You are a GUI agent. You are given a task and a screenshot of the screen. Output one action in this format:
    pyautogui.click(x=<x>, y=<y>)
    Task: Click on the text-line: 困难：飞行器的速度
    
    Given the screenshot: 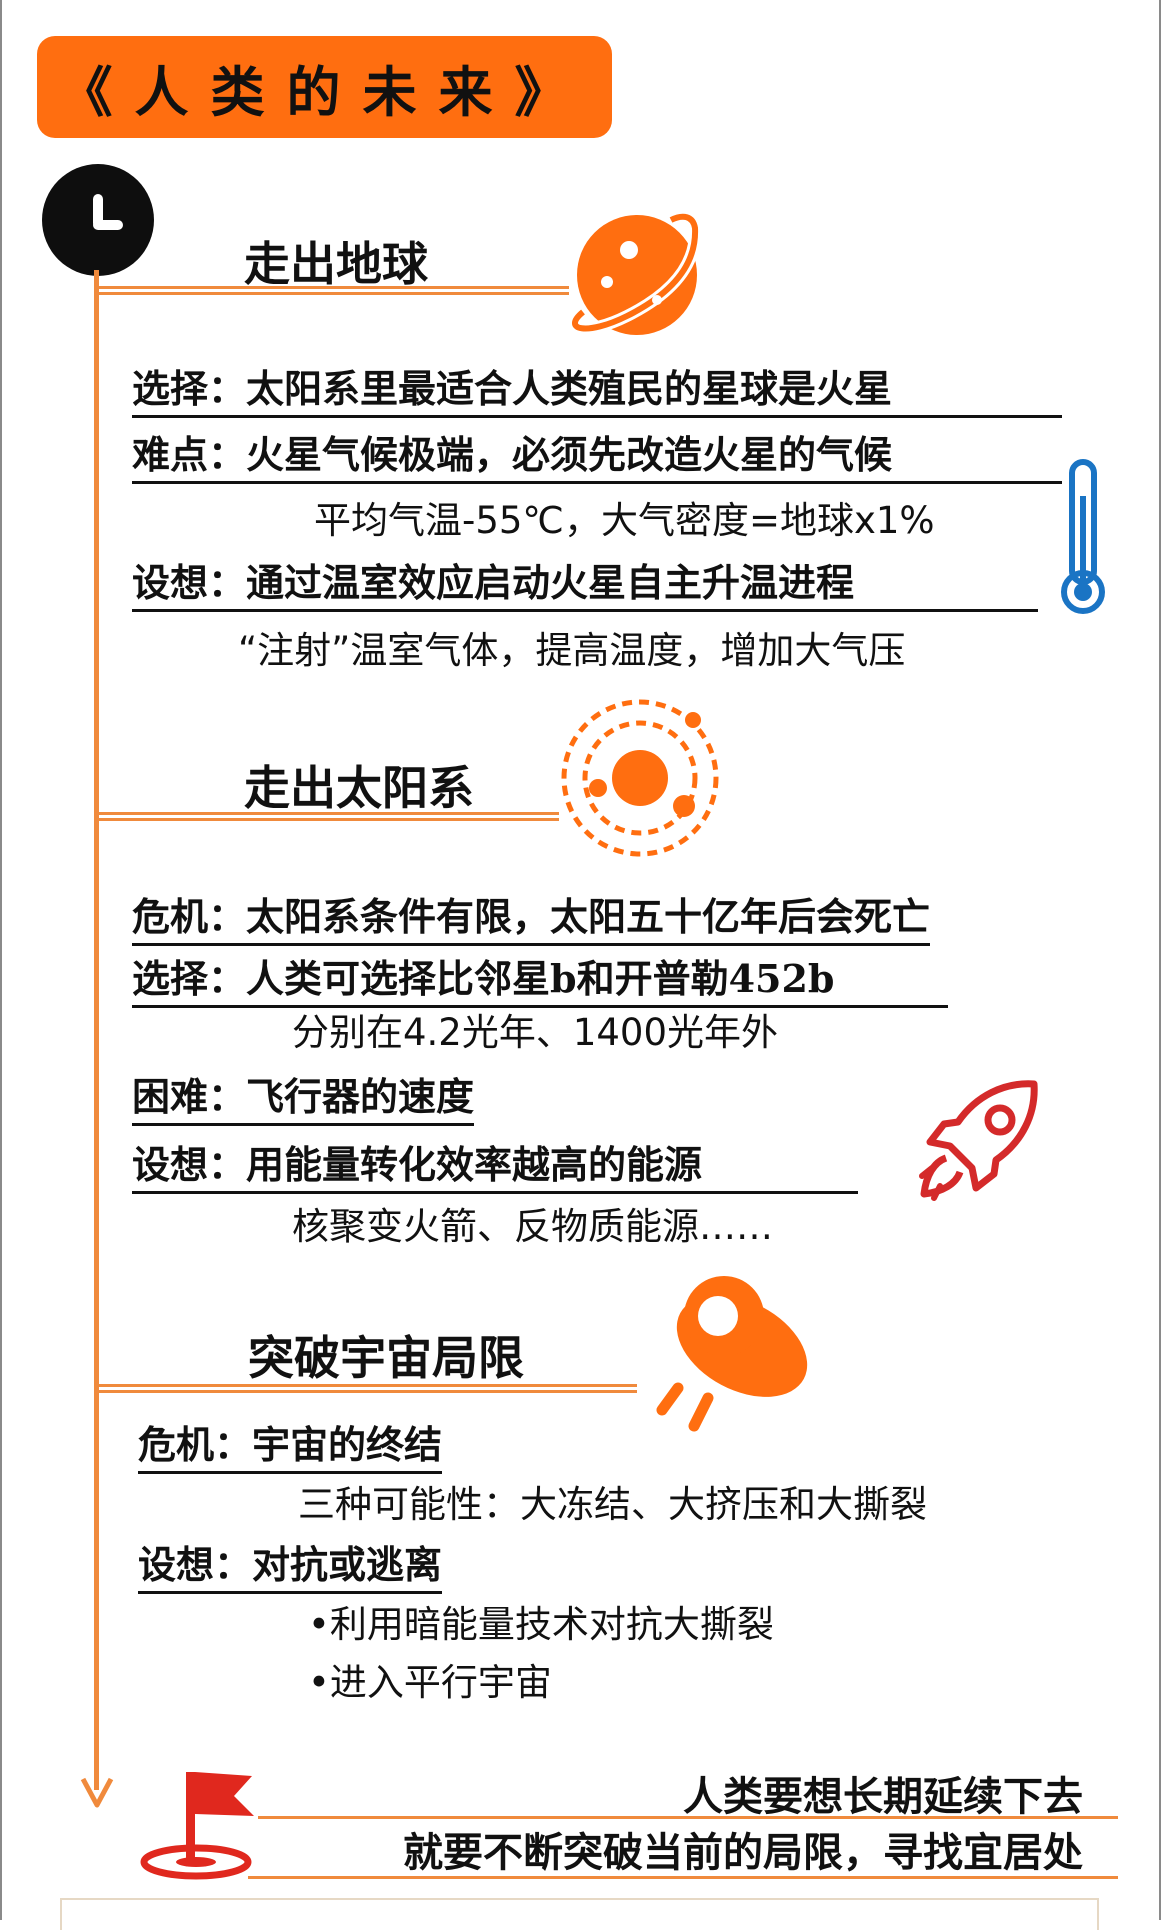 What is the action you would take?
    pyautogui.click(x=303, y=1096)
    